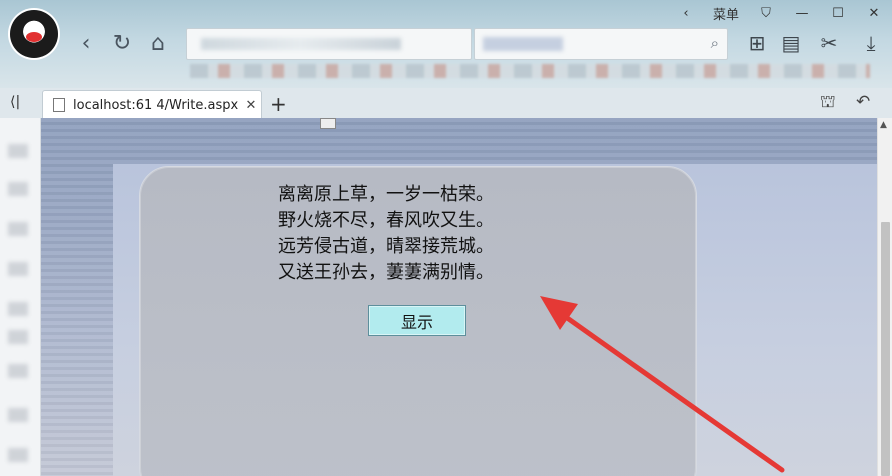 The height and width of the screenshot is (476, 892). What do you see at coordinates (34, 34) in the screenshot?
I see `user-avatar` at bounding box center [34, 34].